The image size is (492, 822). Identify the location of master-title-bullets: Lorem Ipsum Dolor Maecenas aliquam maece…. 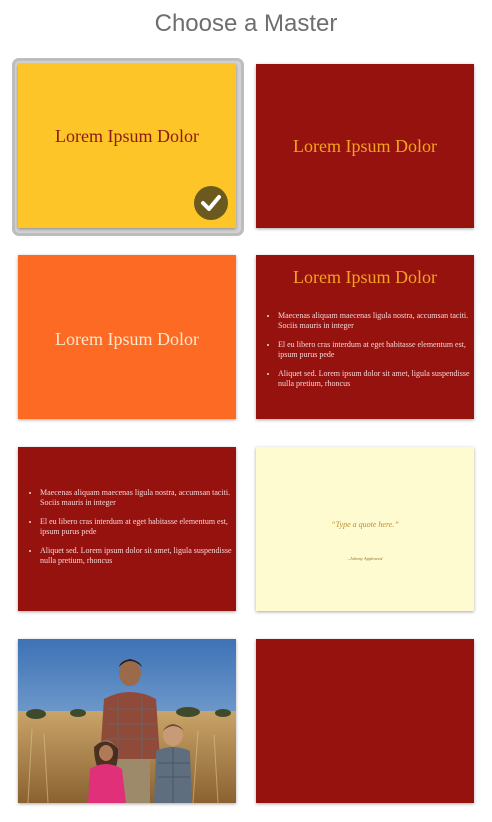
(365, 337).